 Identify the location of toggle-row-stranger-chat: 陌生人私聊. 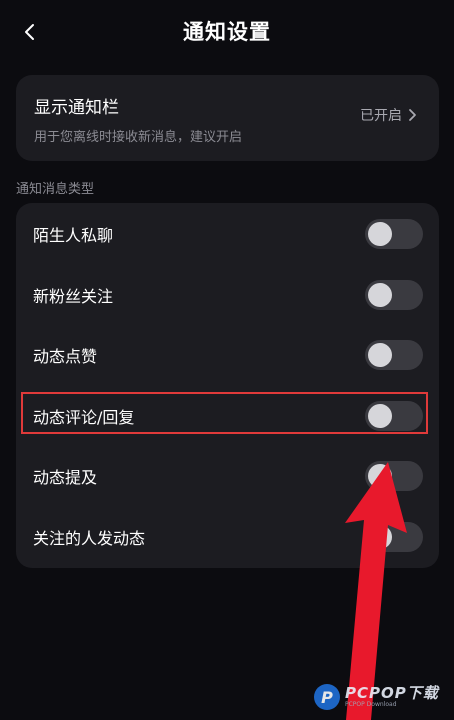
(227, 234).